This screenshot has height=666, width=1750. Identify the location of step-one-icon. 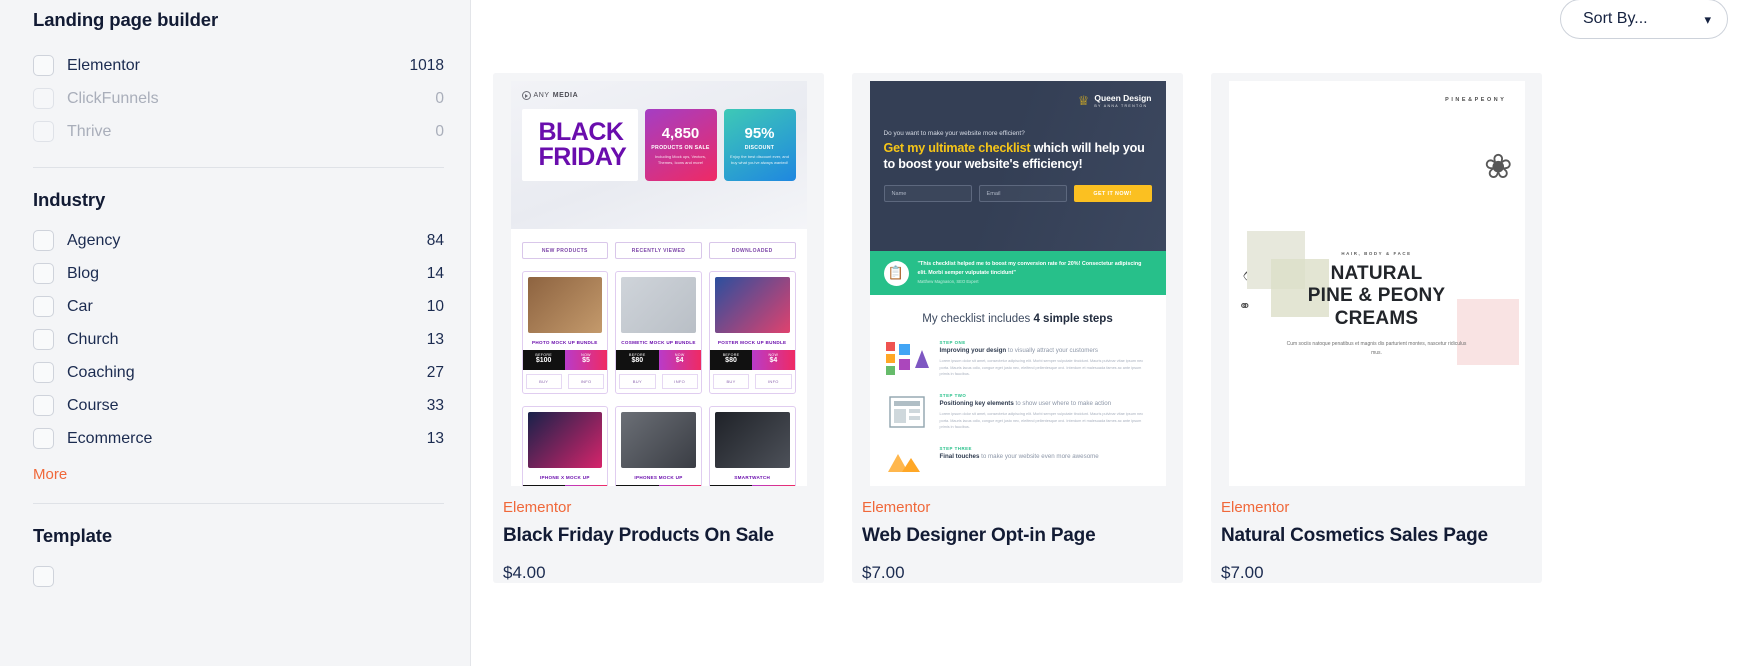
(907, 359).